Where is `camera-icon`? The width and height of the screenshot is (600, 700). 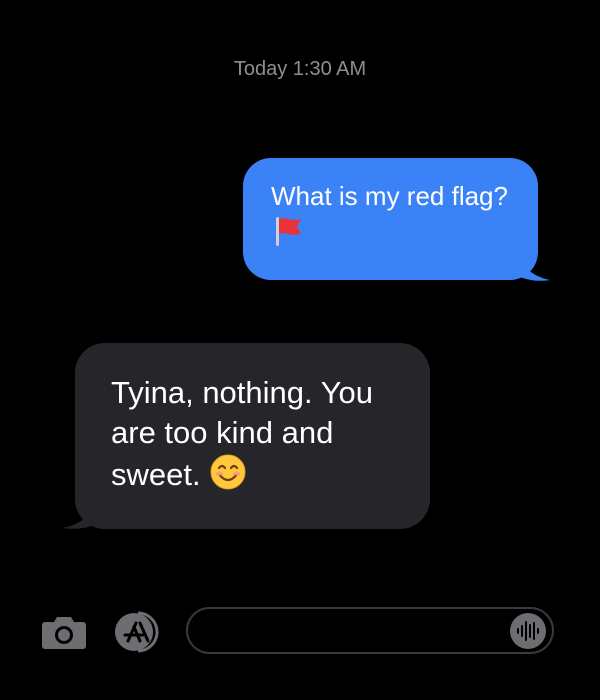
camera-icon is located at coordinates (64, 633).